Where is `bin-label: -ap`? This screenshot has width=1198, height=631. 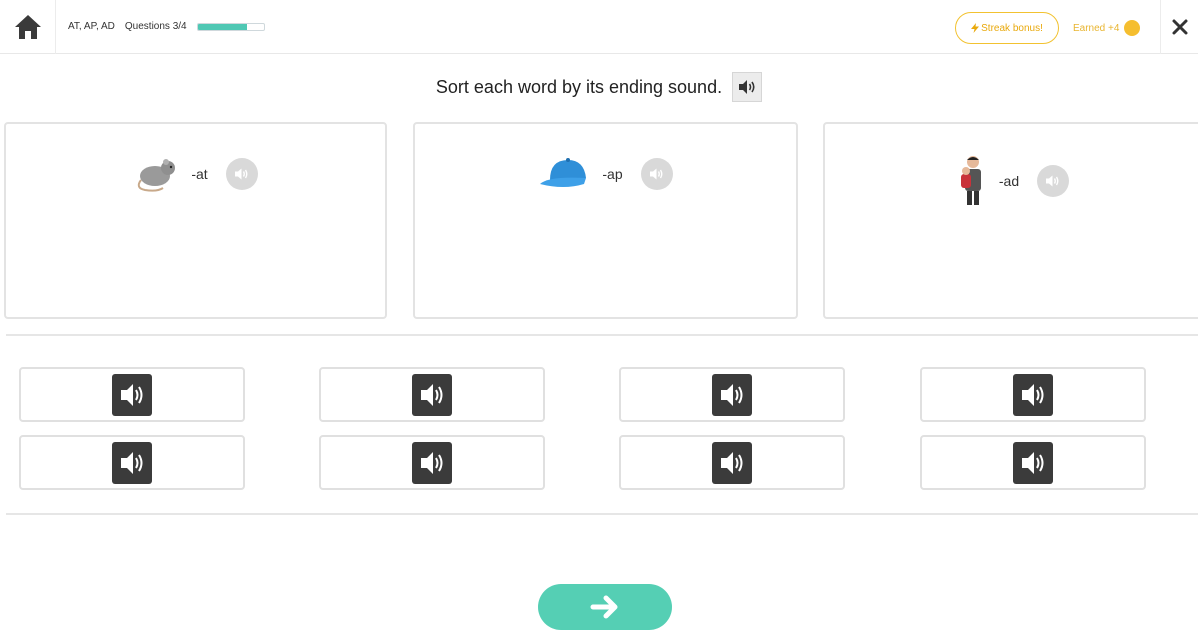
bin-label: -ap is located at coordinates (612, 174).